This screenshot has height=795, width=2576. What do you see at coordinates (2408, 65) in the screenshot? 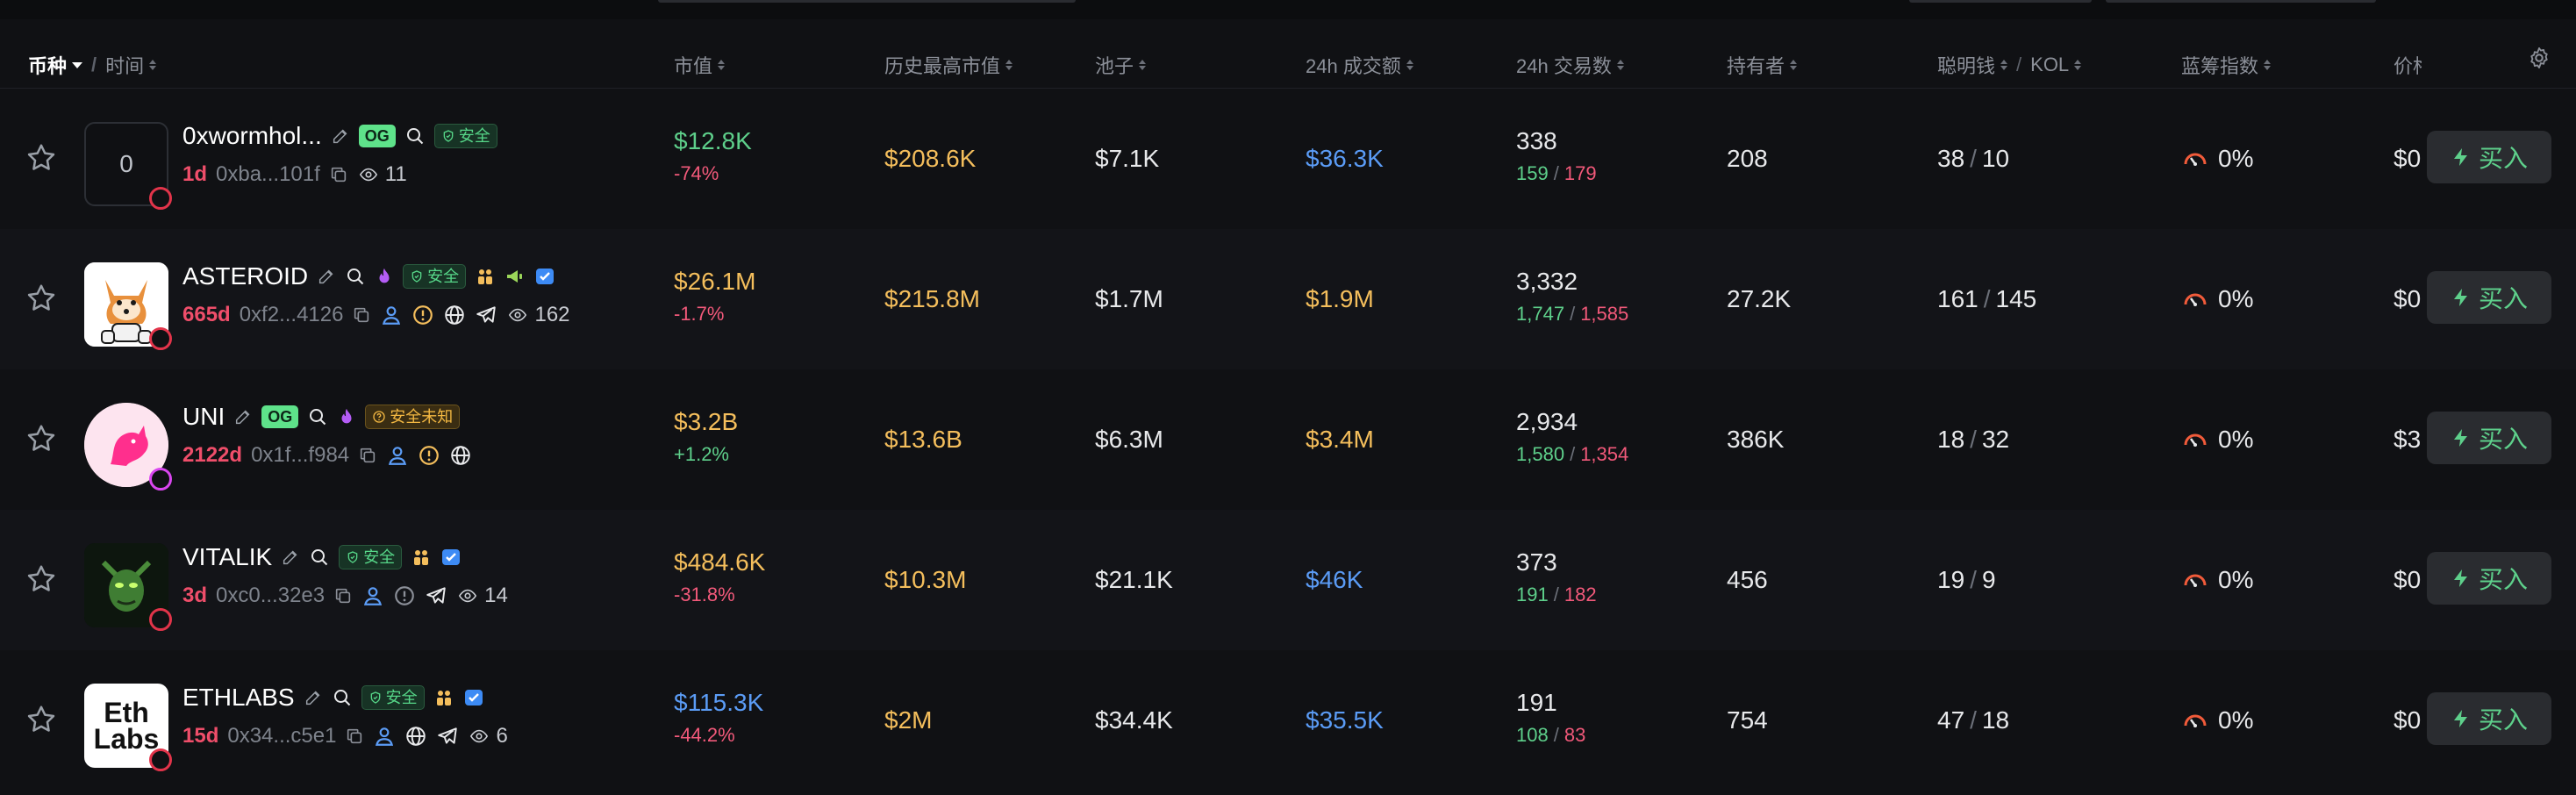
I see `column-price: 价格` at bounding box center [2408, 65].